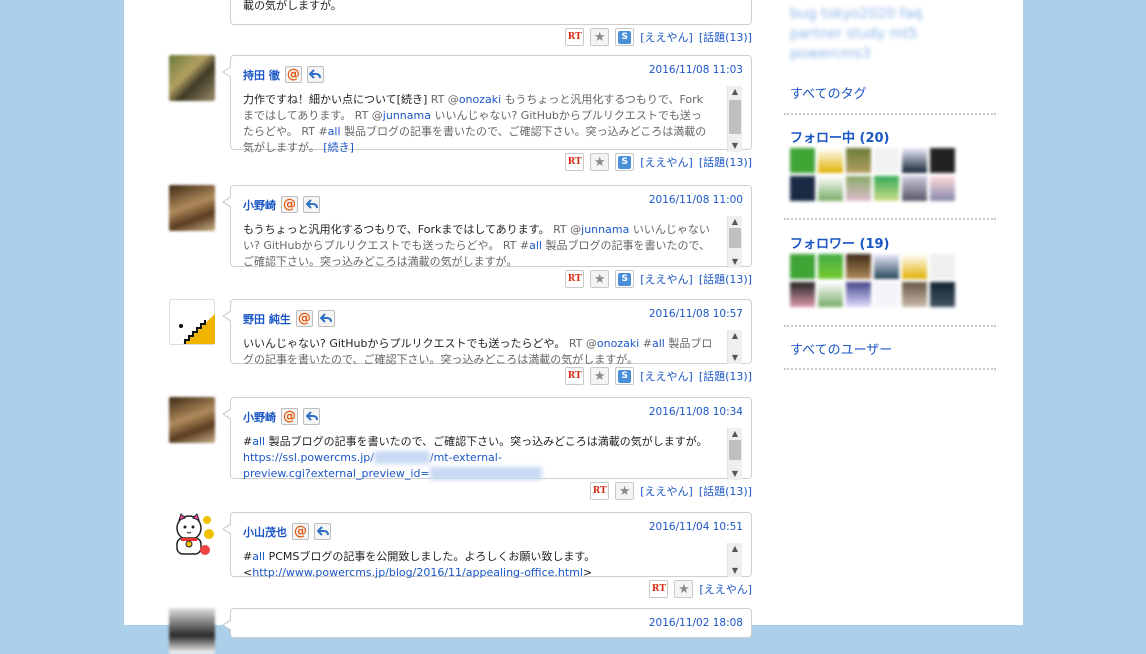 The image size is (1146, 654). I want to click on entry-timestamp: 2016/11/08 10:34, so click(696, 412).